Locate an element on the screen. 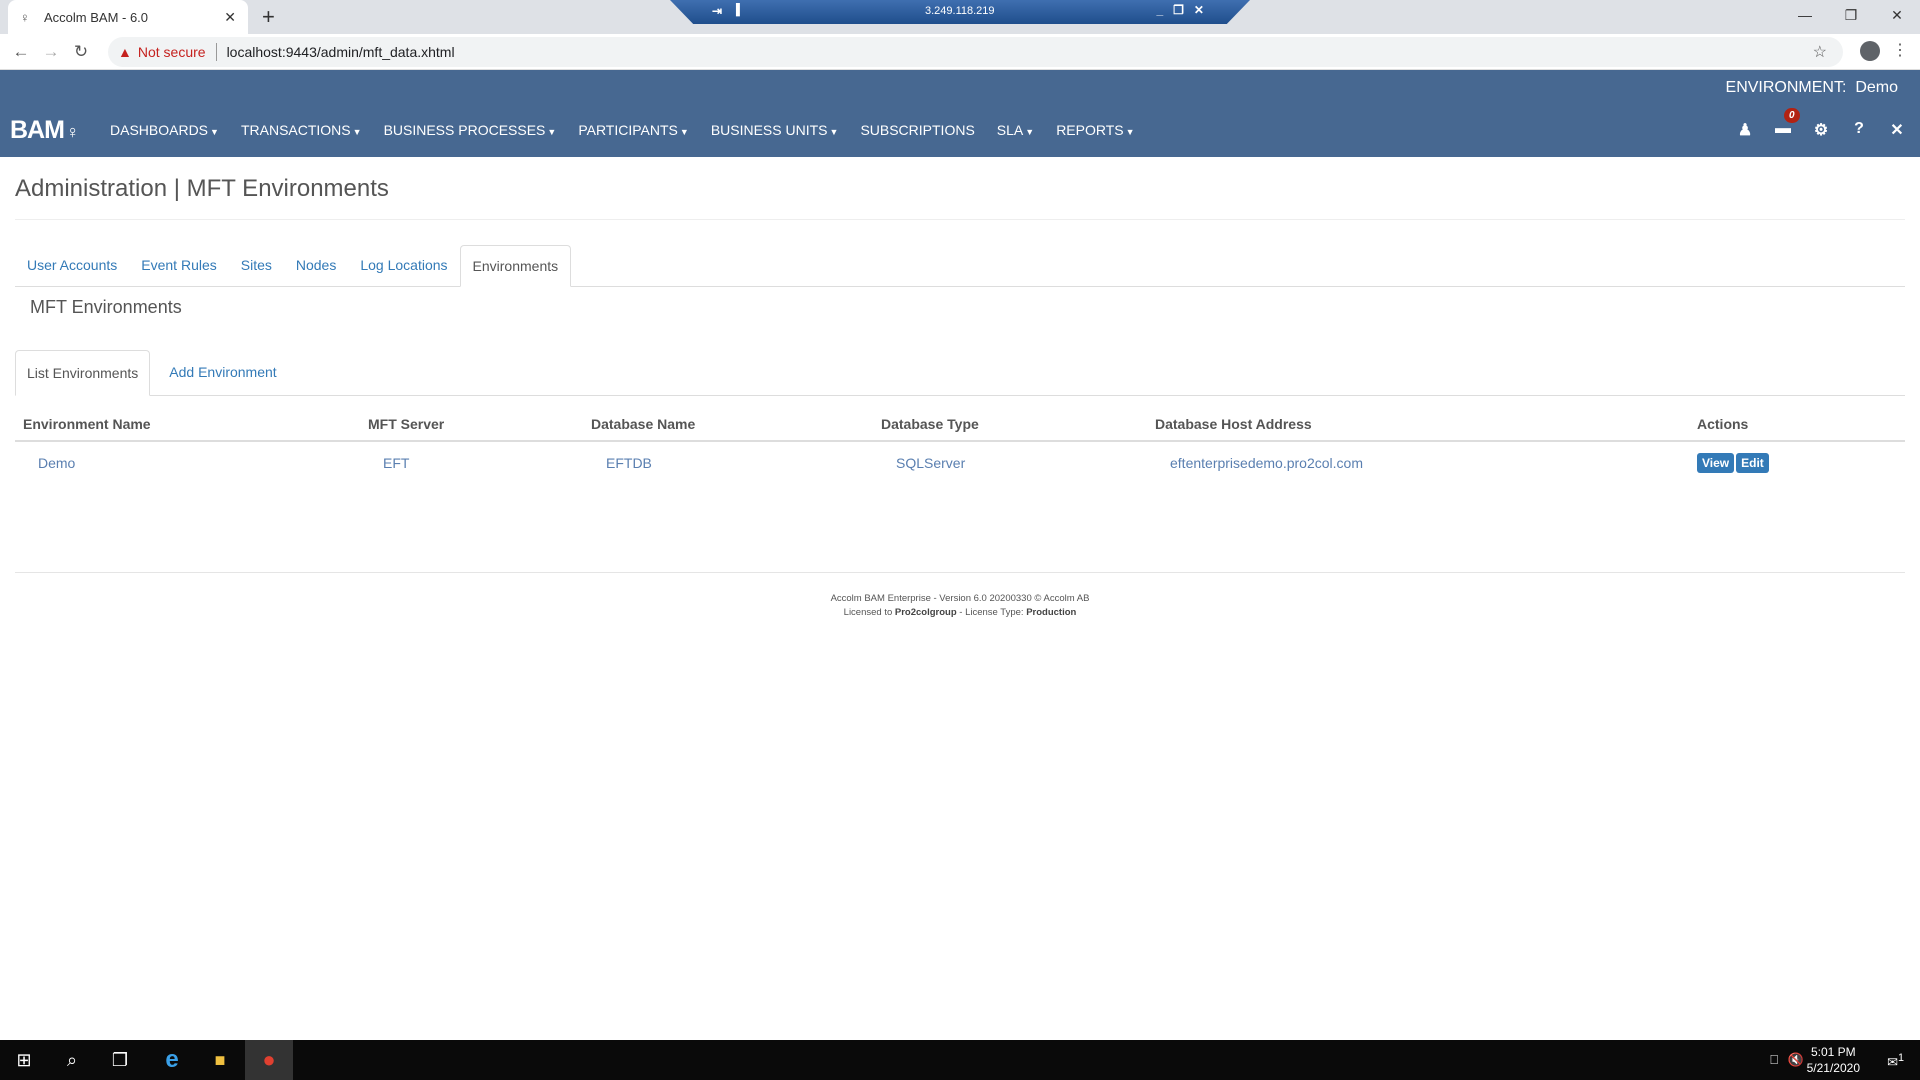 The image size is (1920, 1080). tab-nodes: Nodes is located at coordinates (316, 265).